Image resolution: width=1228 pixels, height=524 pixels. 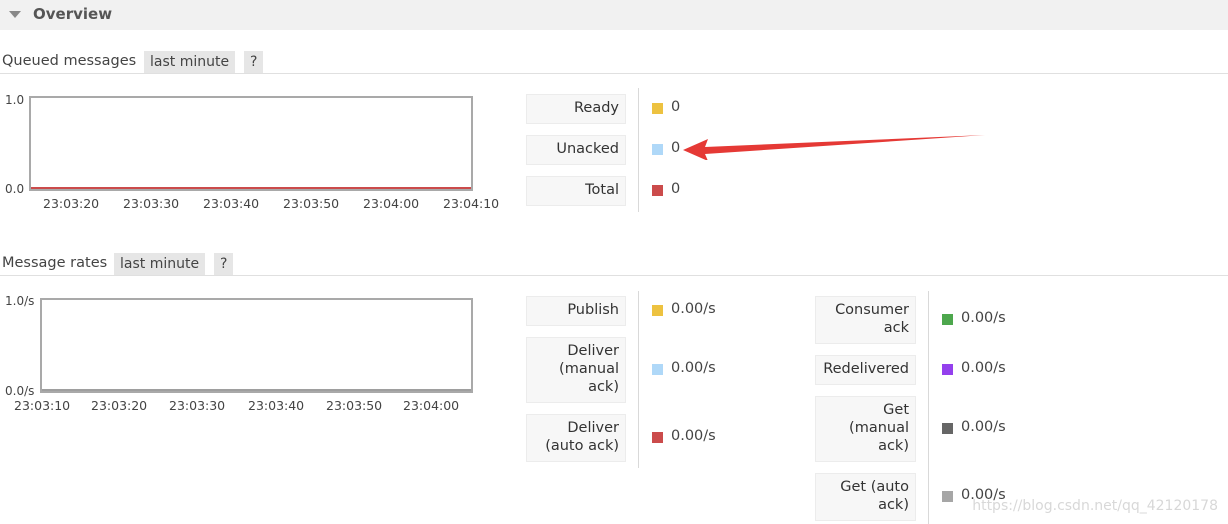 What do you see at coordinates (42, 405) in the screenshot?
I see `rates-x-tick: 23:03:10` at bounding box center [42, 405].